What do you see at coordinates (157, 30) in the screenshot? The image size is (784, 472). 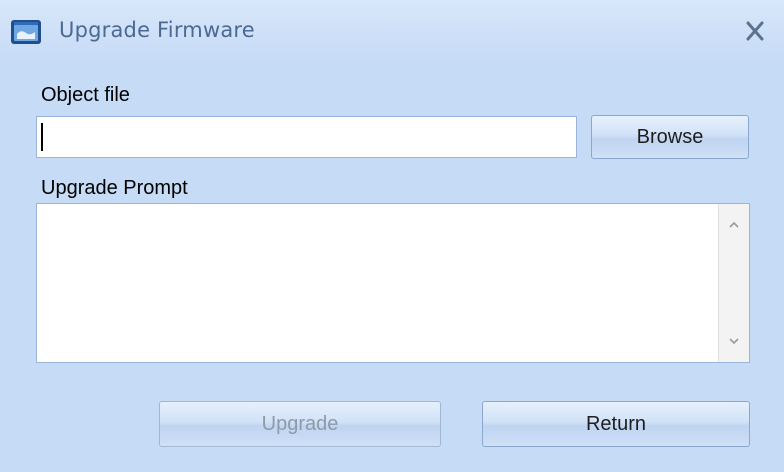 I see `window-title: Upgrade Firmware` at bounding box center [157, 30].